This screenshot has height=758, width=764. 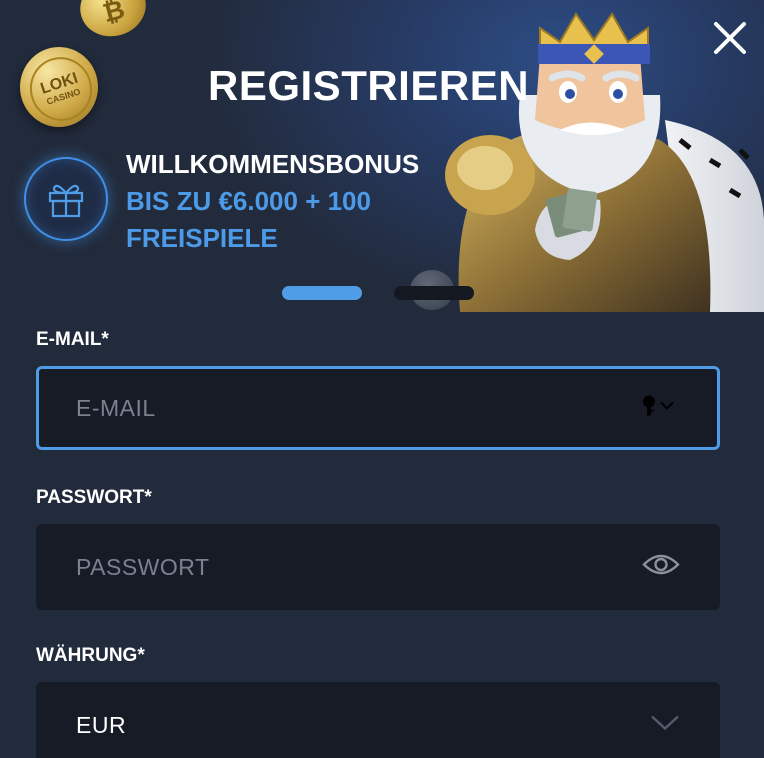 I want to click on password-manager-button, so click(x=659, y=408).